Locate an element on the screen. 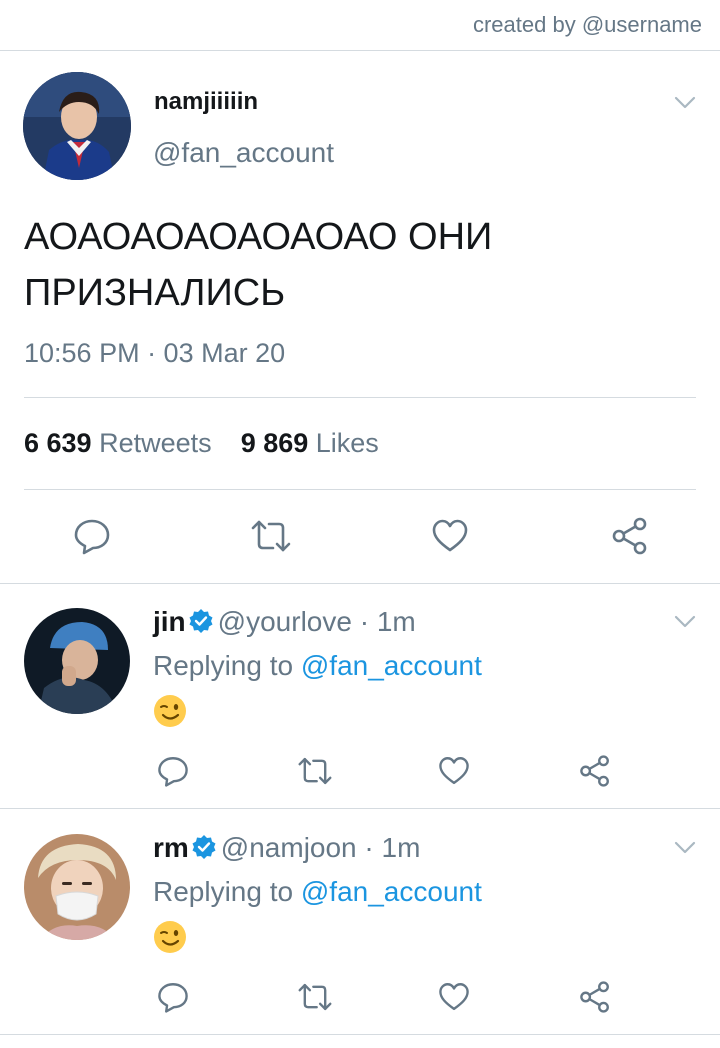 This screenshot has width=720, height=1048. retweets-label: Retweets is located at coordinates (155, 443).